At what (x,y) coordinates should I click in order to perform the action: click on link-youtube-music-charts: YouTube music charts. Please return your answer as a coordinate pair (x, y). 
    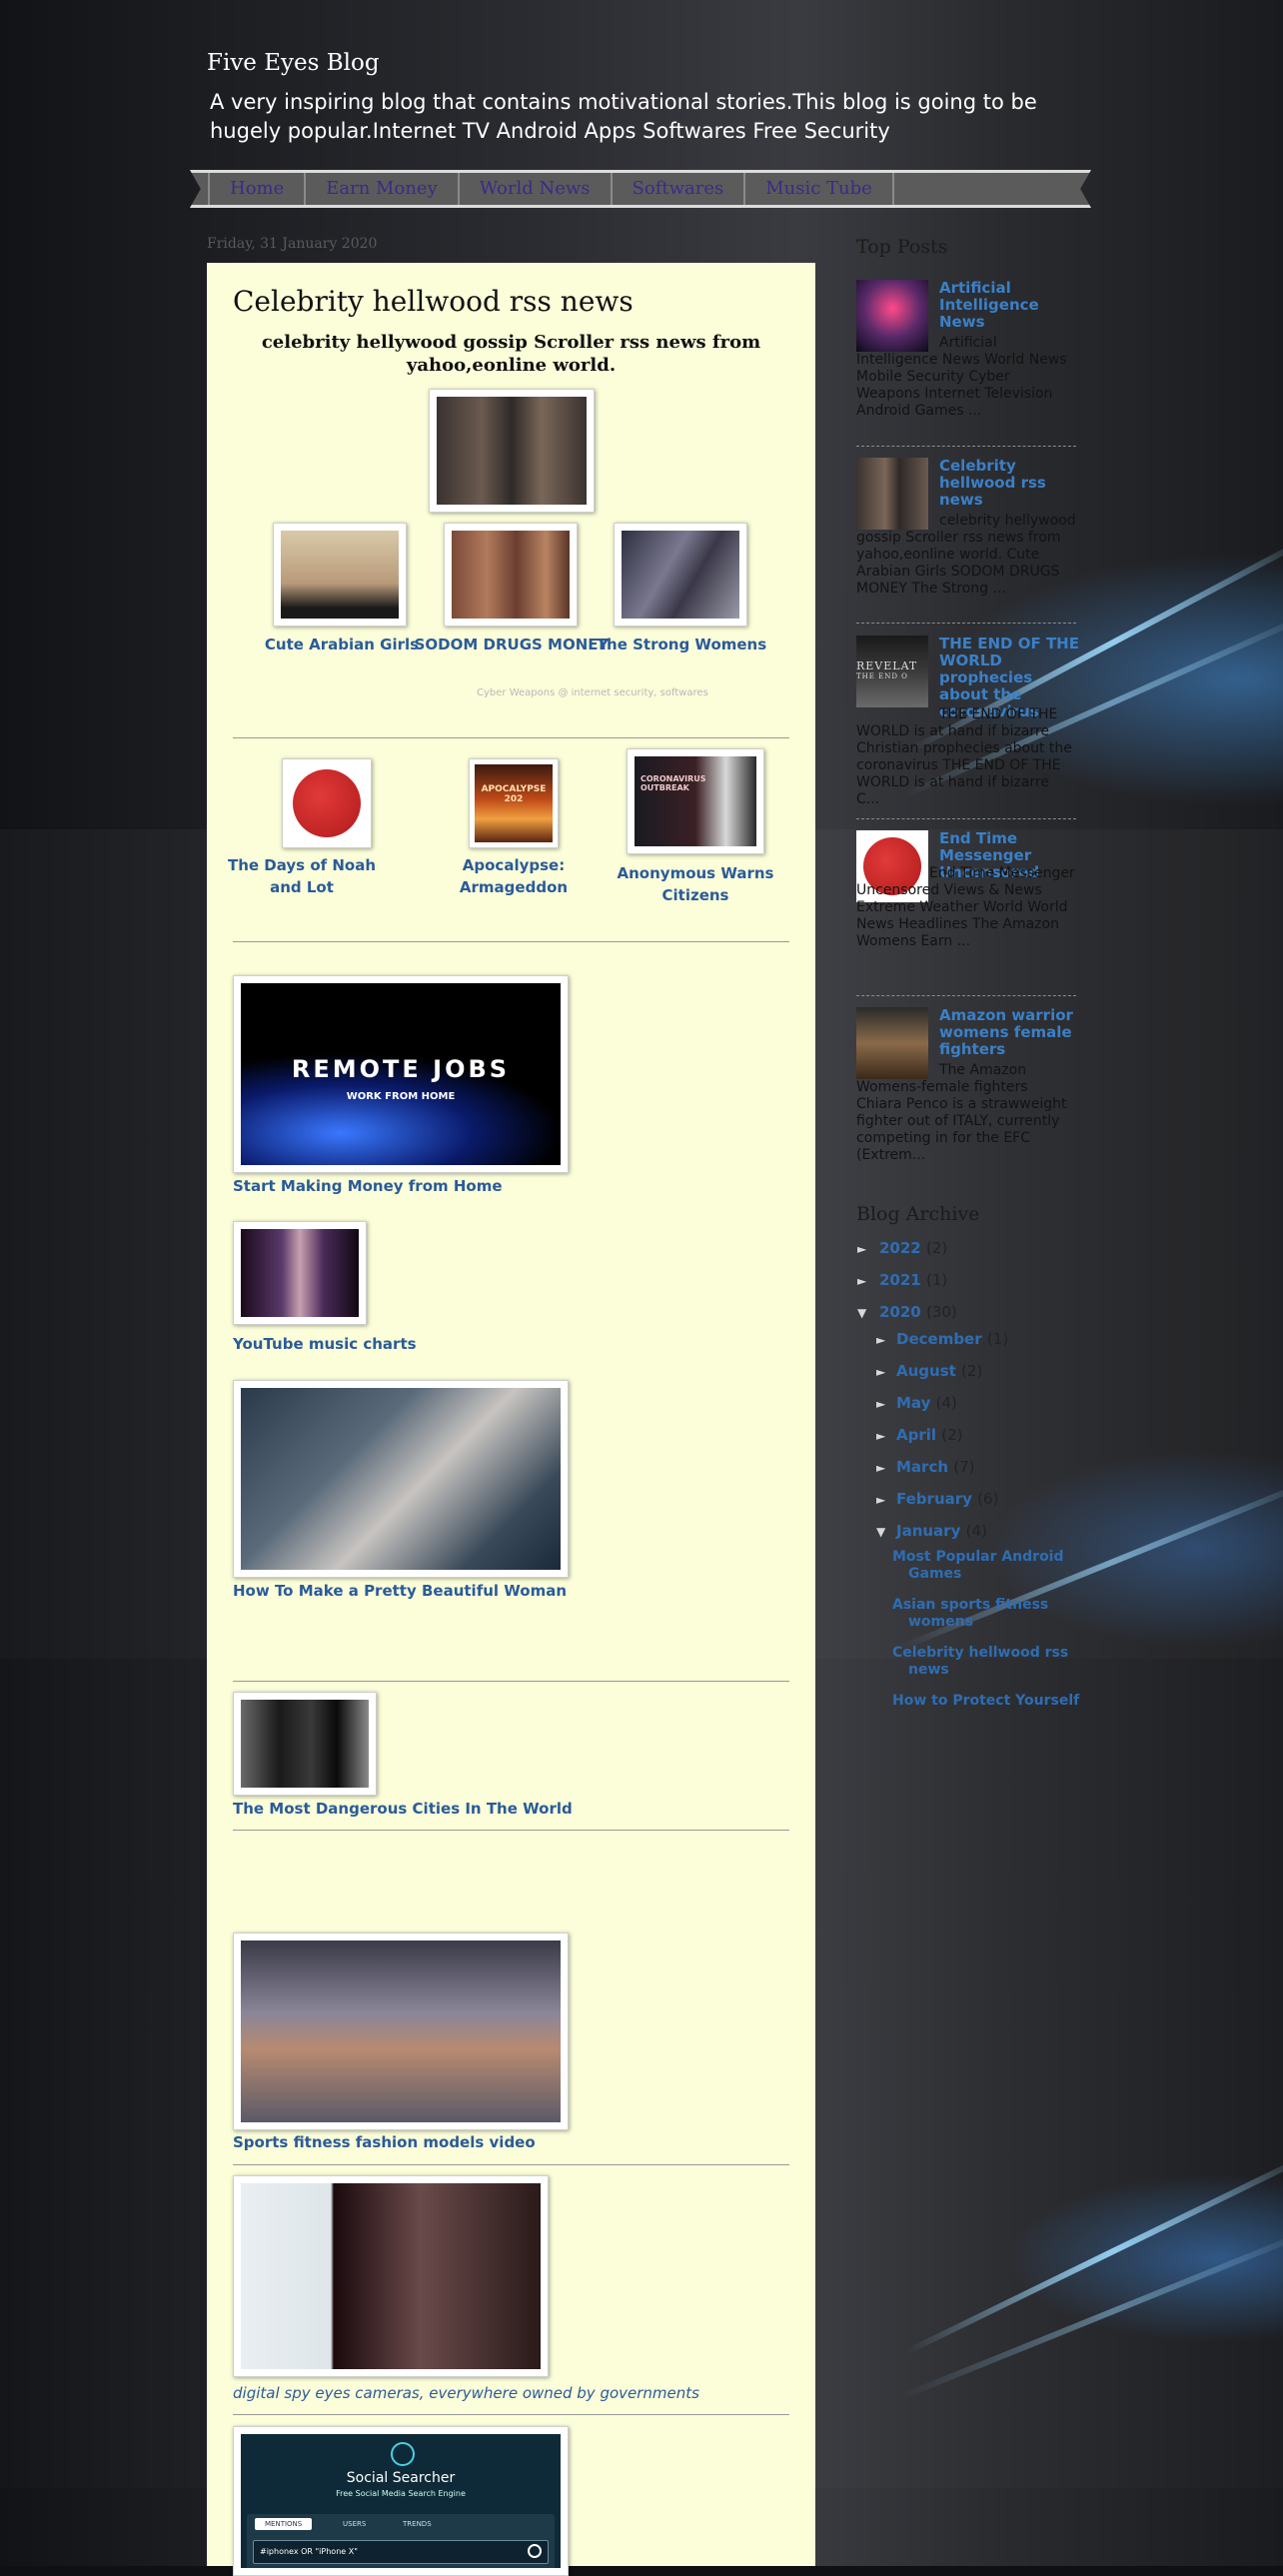
    Looking at the image, I should click on (325, 1344).